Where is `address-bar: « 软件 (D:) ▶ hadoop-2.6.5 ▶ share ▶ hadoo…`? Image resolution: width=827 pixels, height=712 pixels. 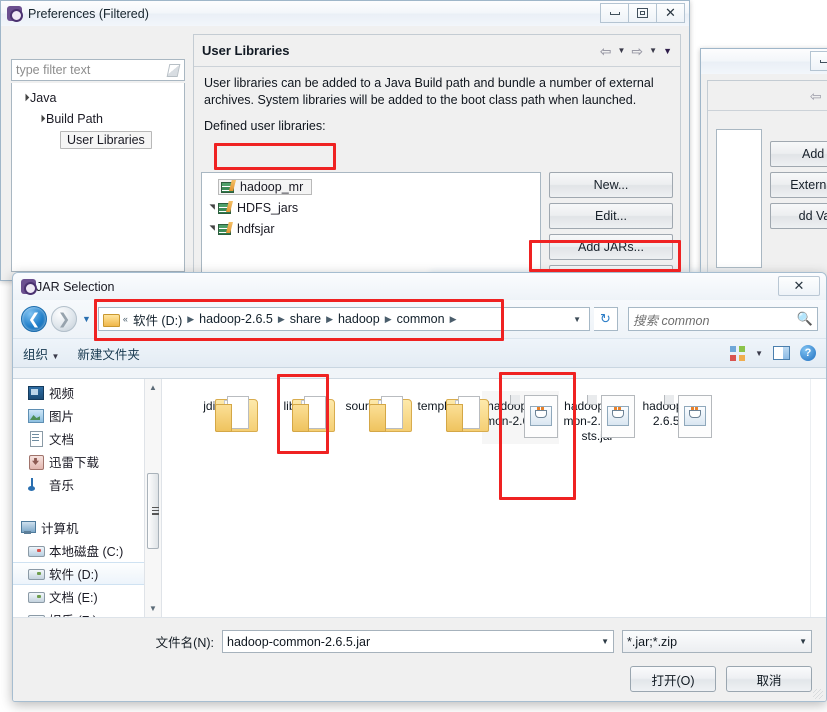
address-bar: « 软件 (D:) ▶ hadoop-2.6.5 ▶ share ▶ hadoo… is located at coordinates (343, 319).